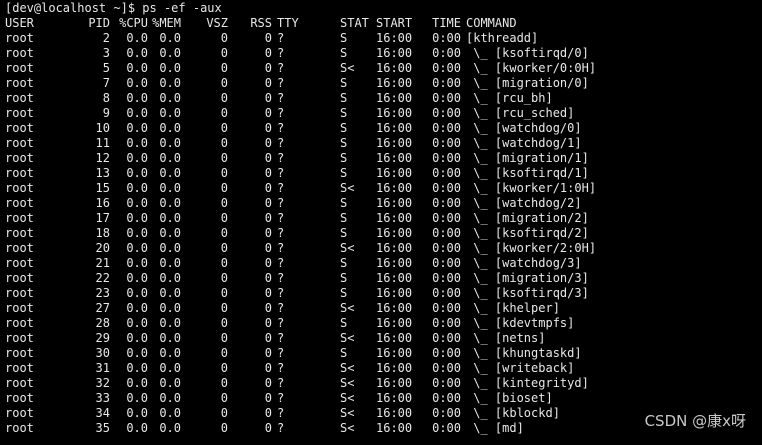  I want to click on cell-command: \_ [kblockd], so click(513, 413).